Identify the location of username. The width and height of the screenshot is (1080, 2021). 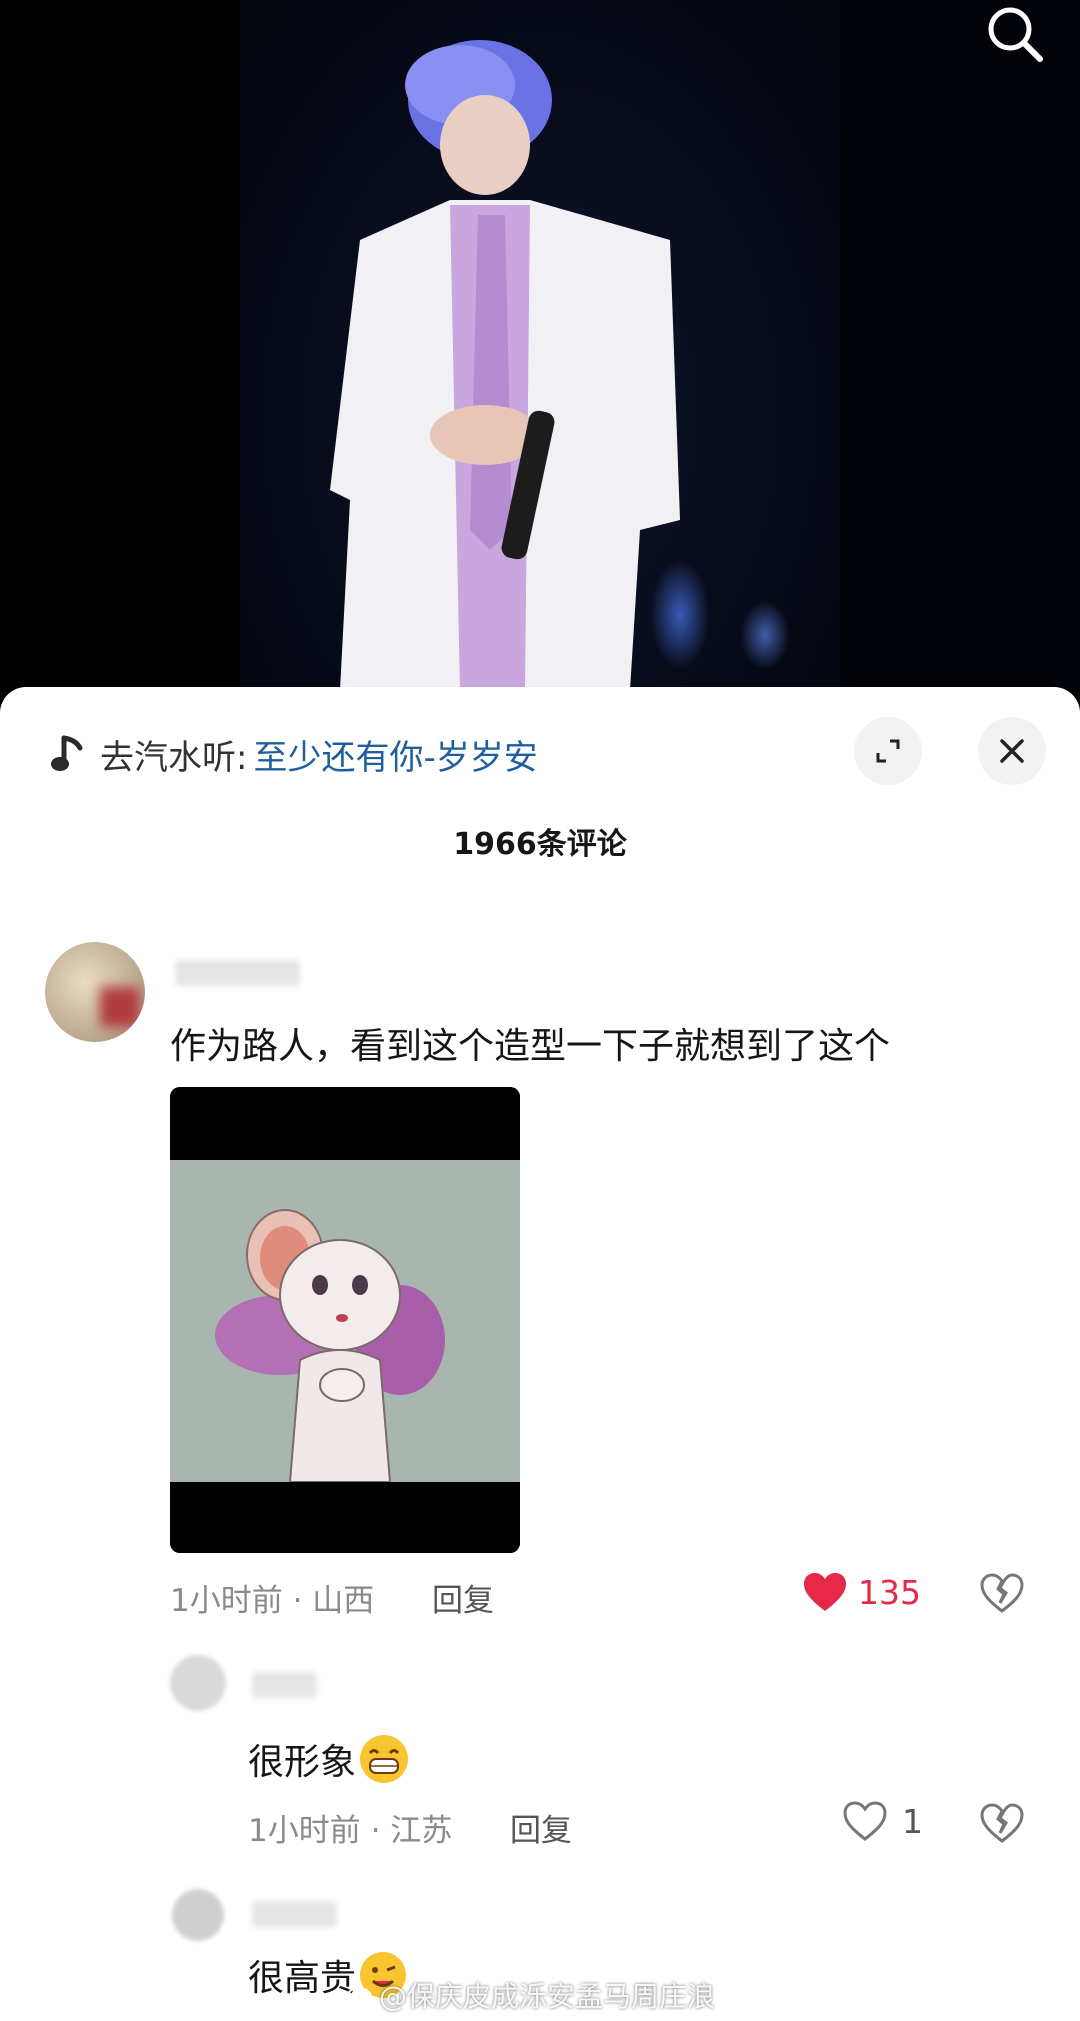
(237, 973).